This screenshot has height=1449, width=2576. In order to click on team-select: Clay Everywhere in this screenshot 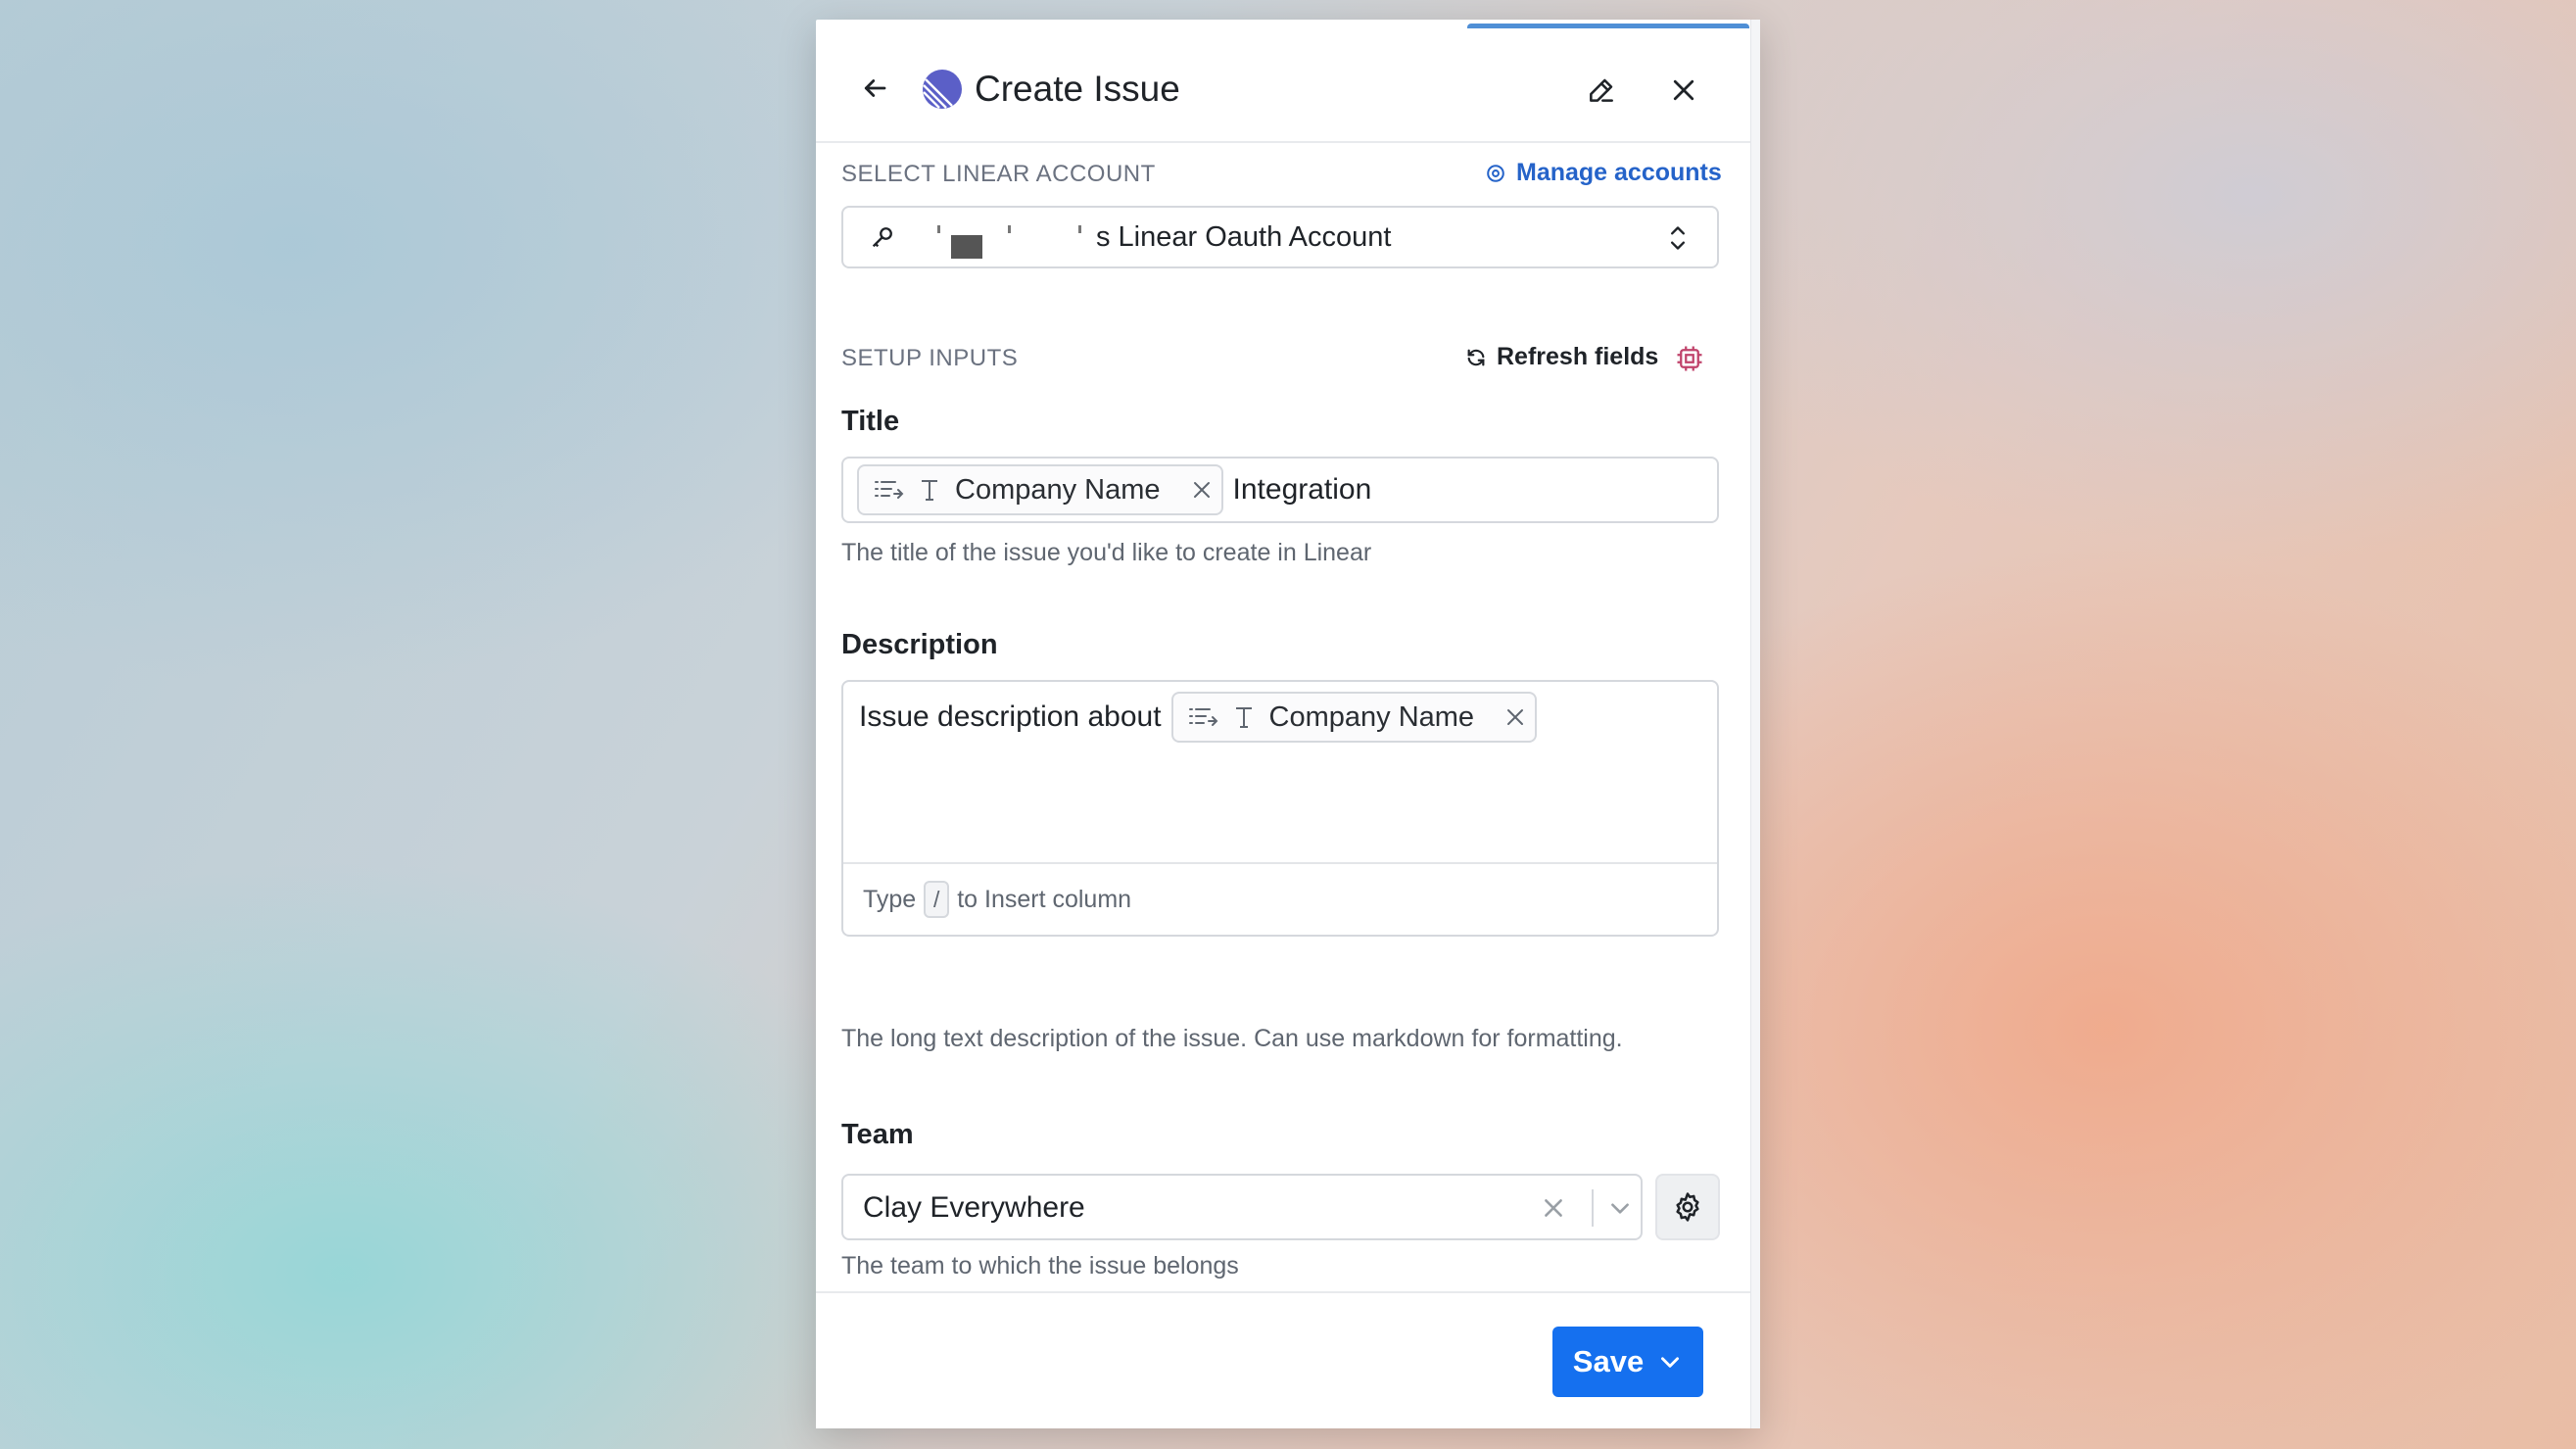, I will do `click(1242, 1207)`.